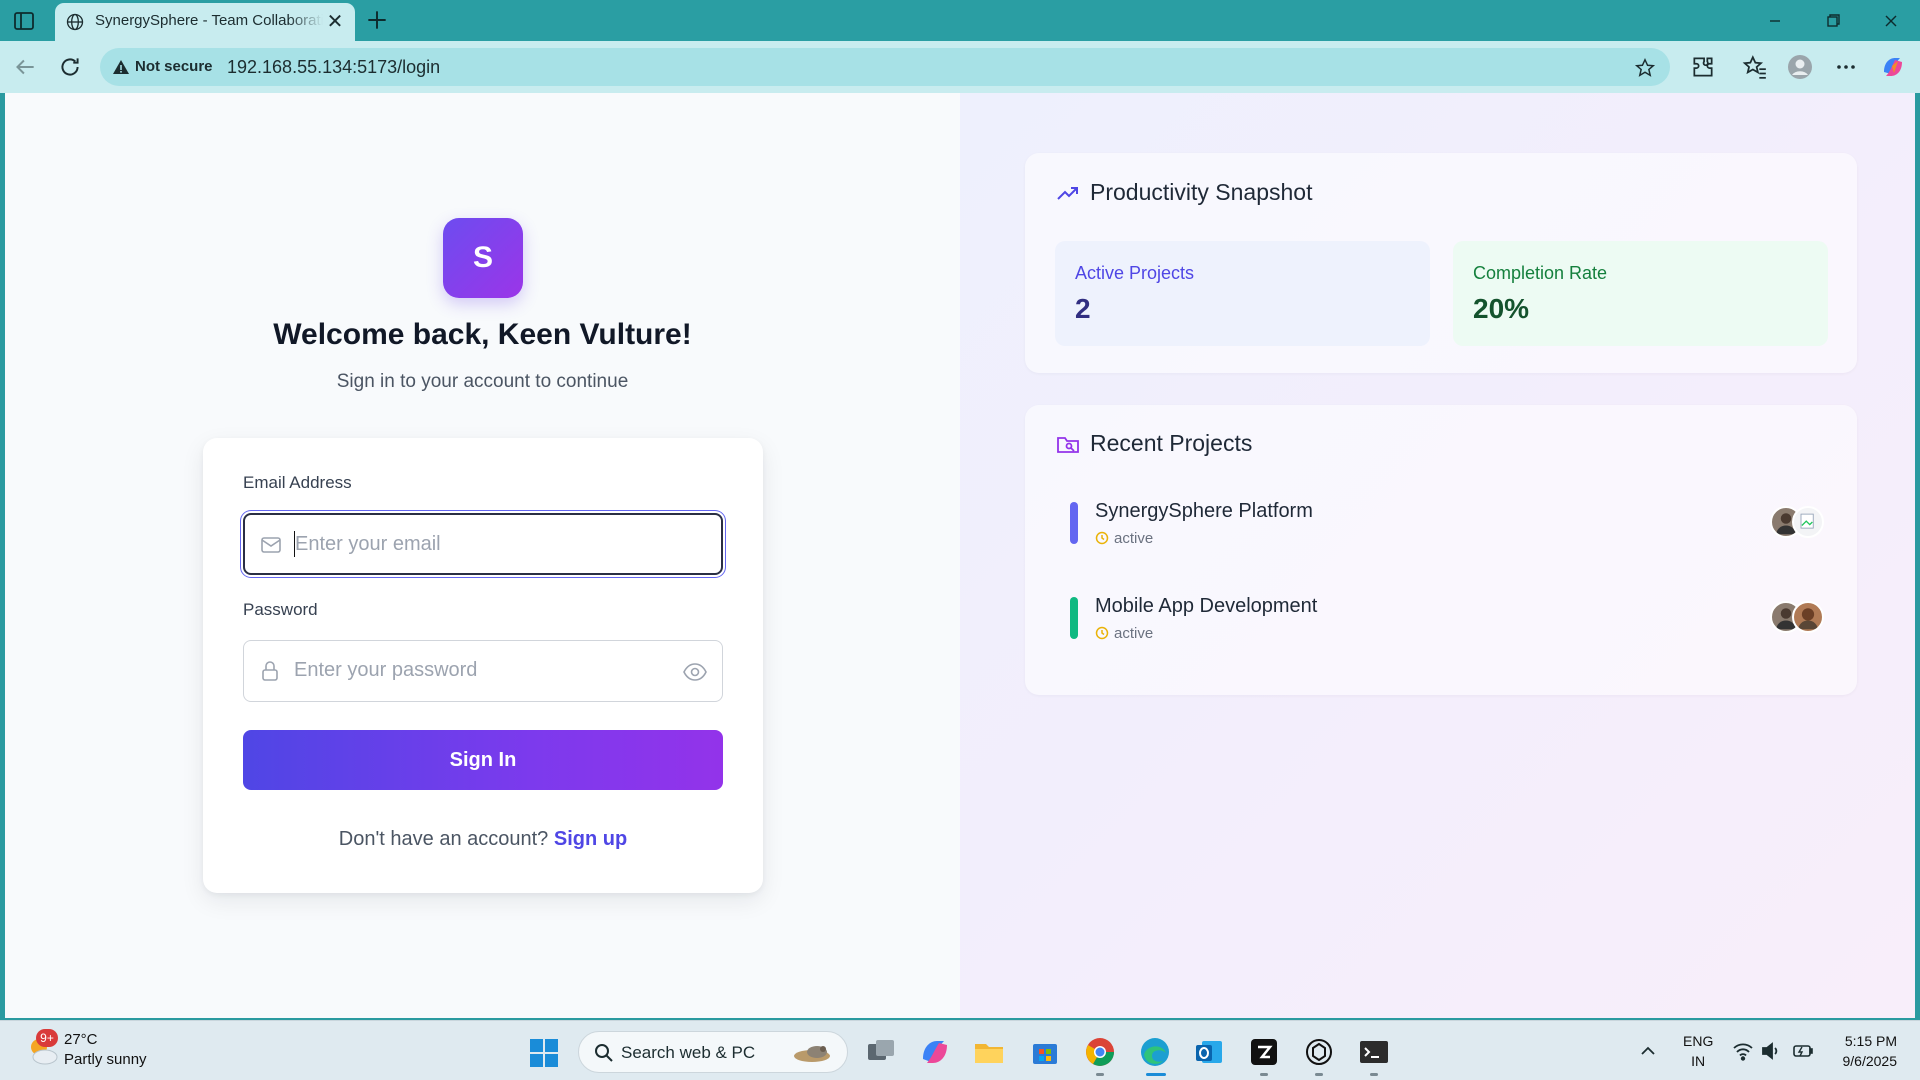  I want to click on project-item: SynergySphere Platform active, so click(1450, 530).